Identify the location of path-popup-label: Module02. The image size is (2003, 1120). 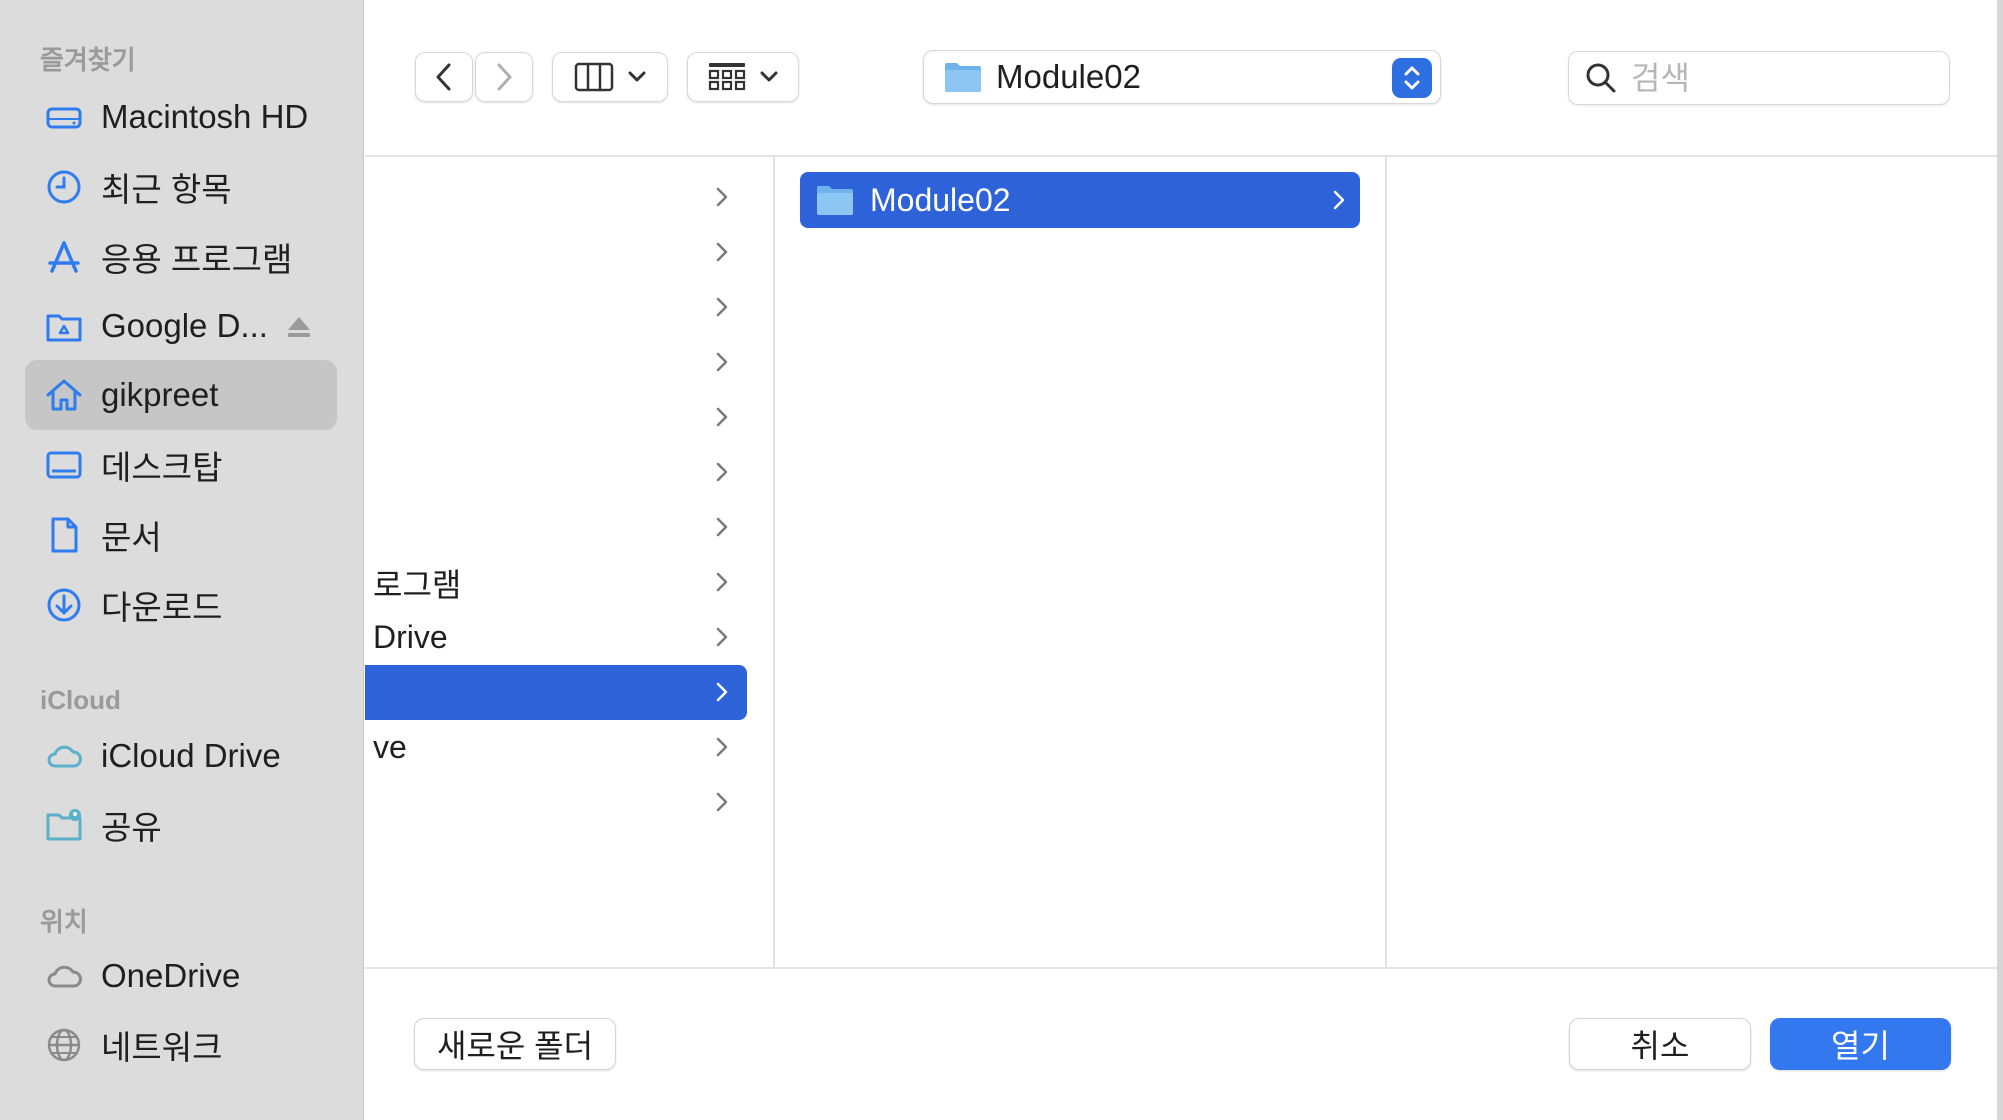
(1068, 76).